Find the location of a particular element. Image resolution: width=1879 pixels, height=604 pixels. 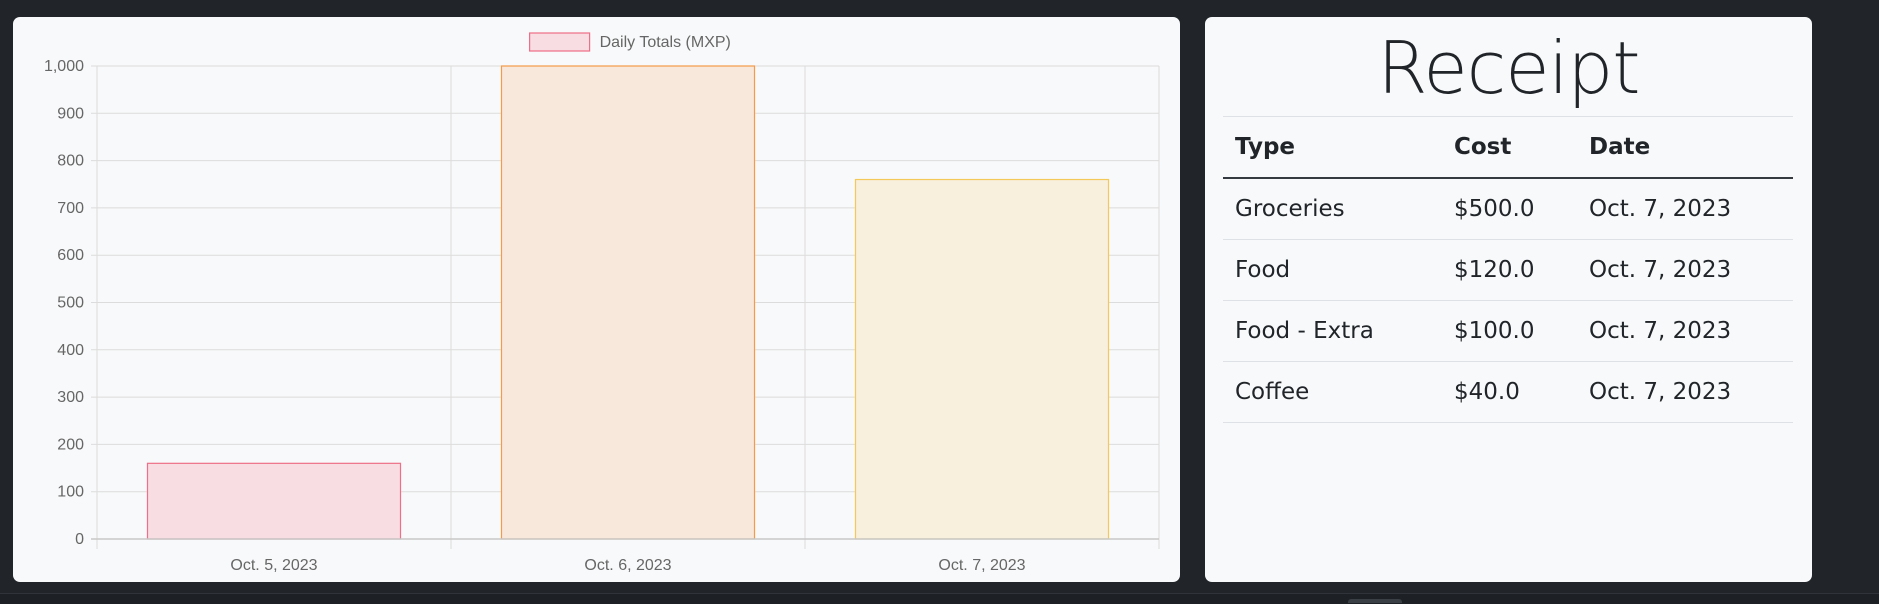

cost-cell: $500.0 is located at coordinates (1509, 209).